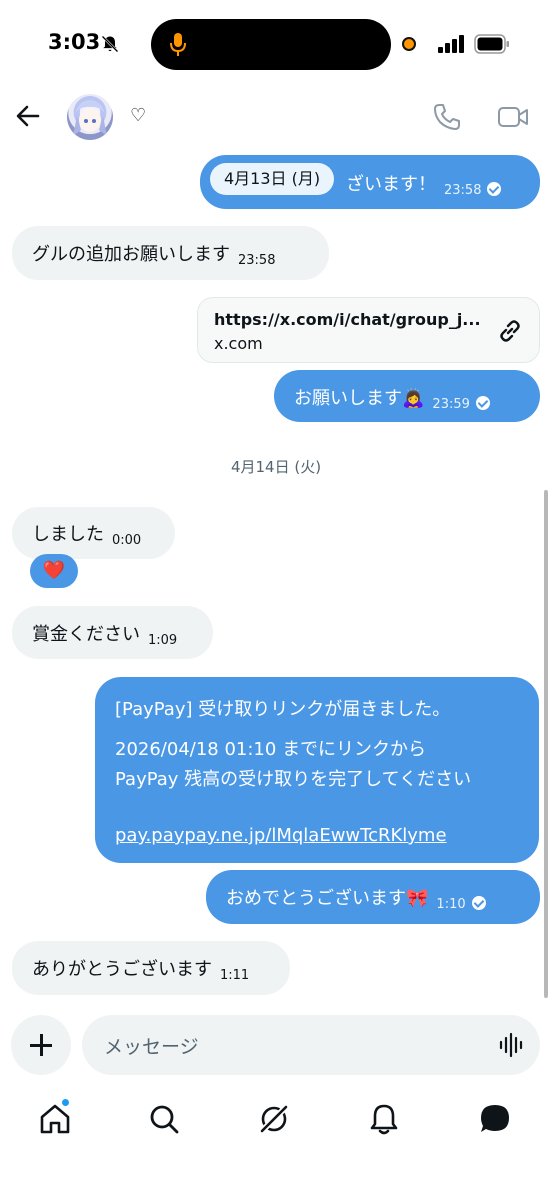  Describe the element at coordinates (138, 115) in the screenshot. I see `heart-icon: ♡` at that location.